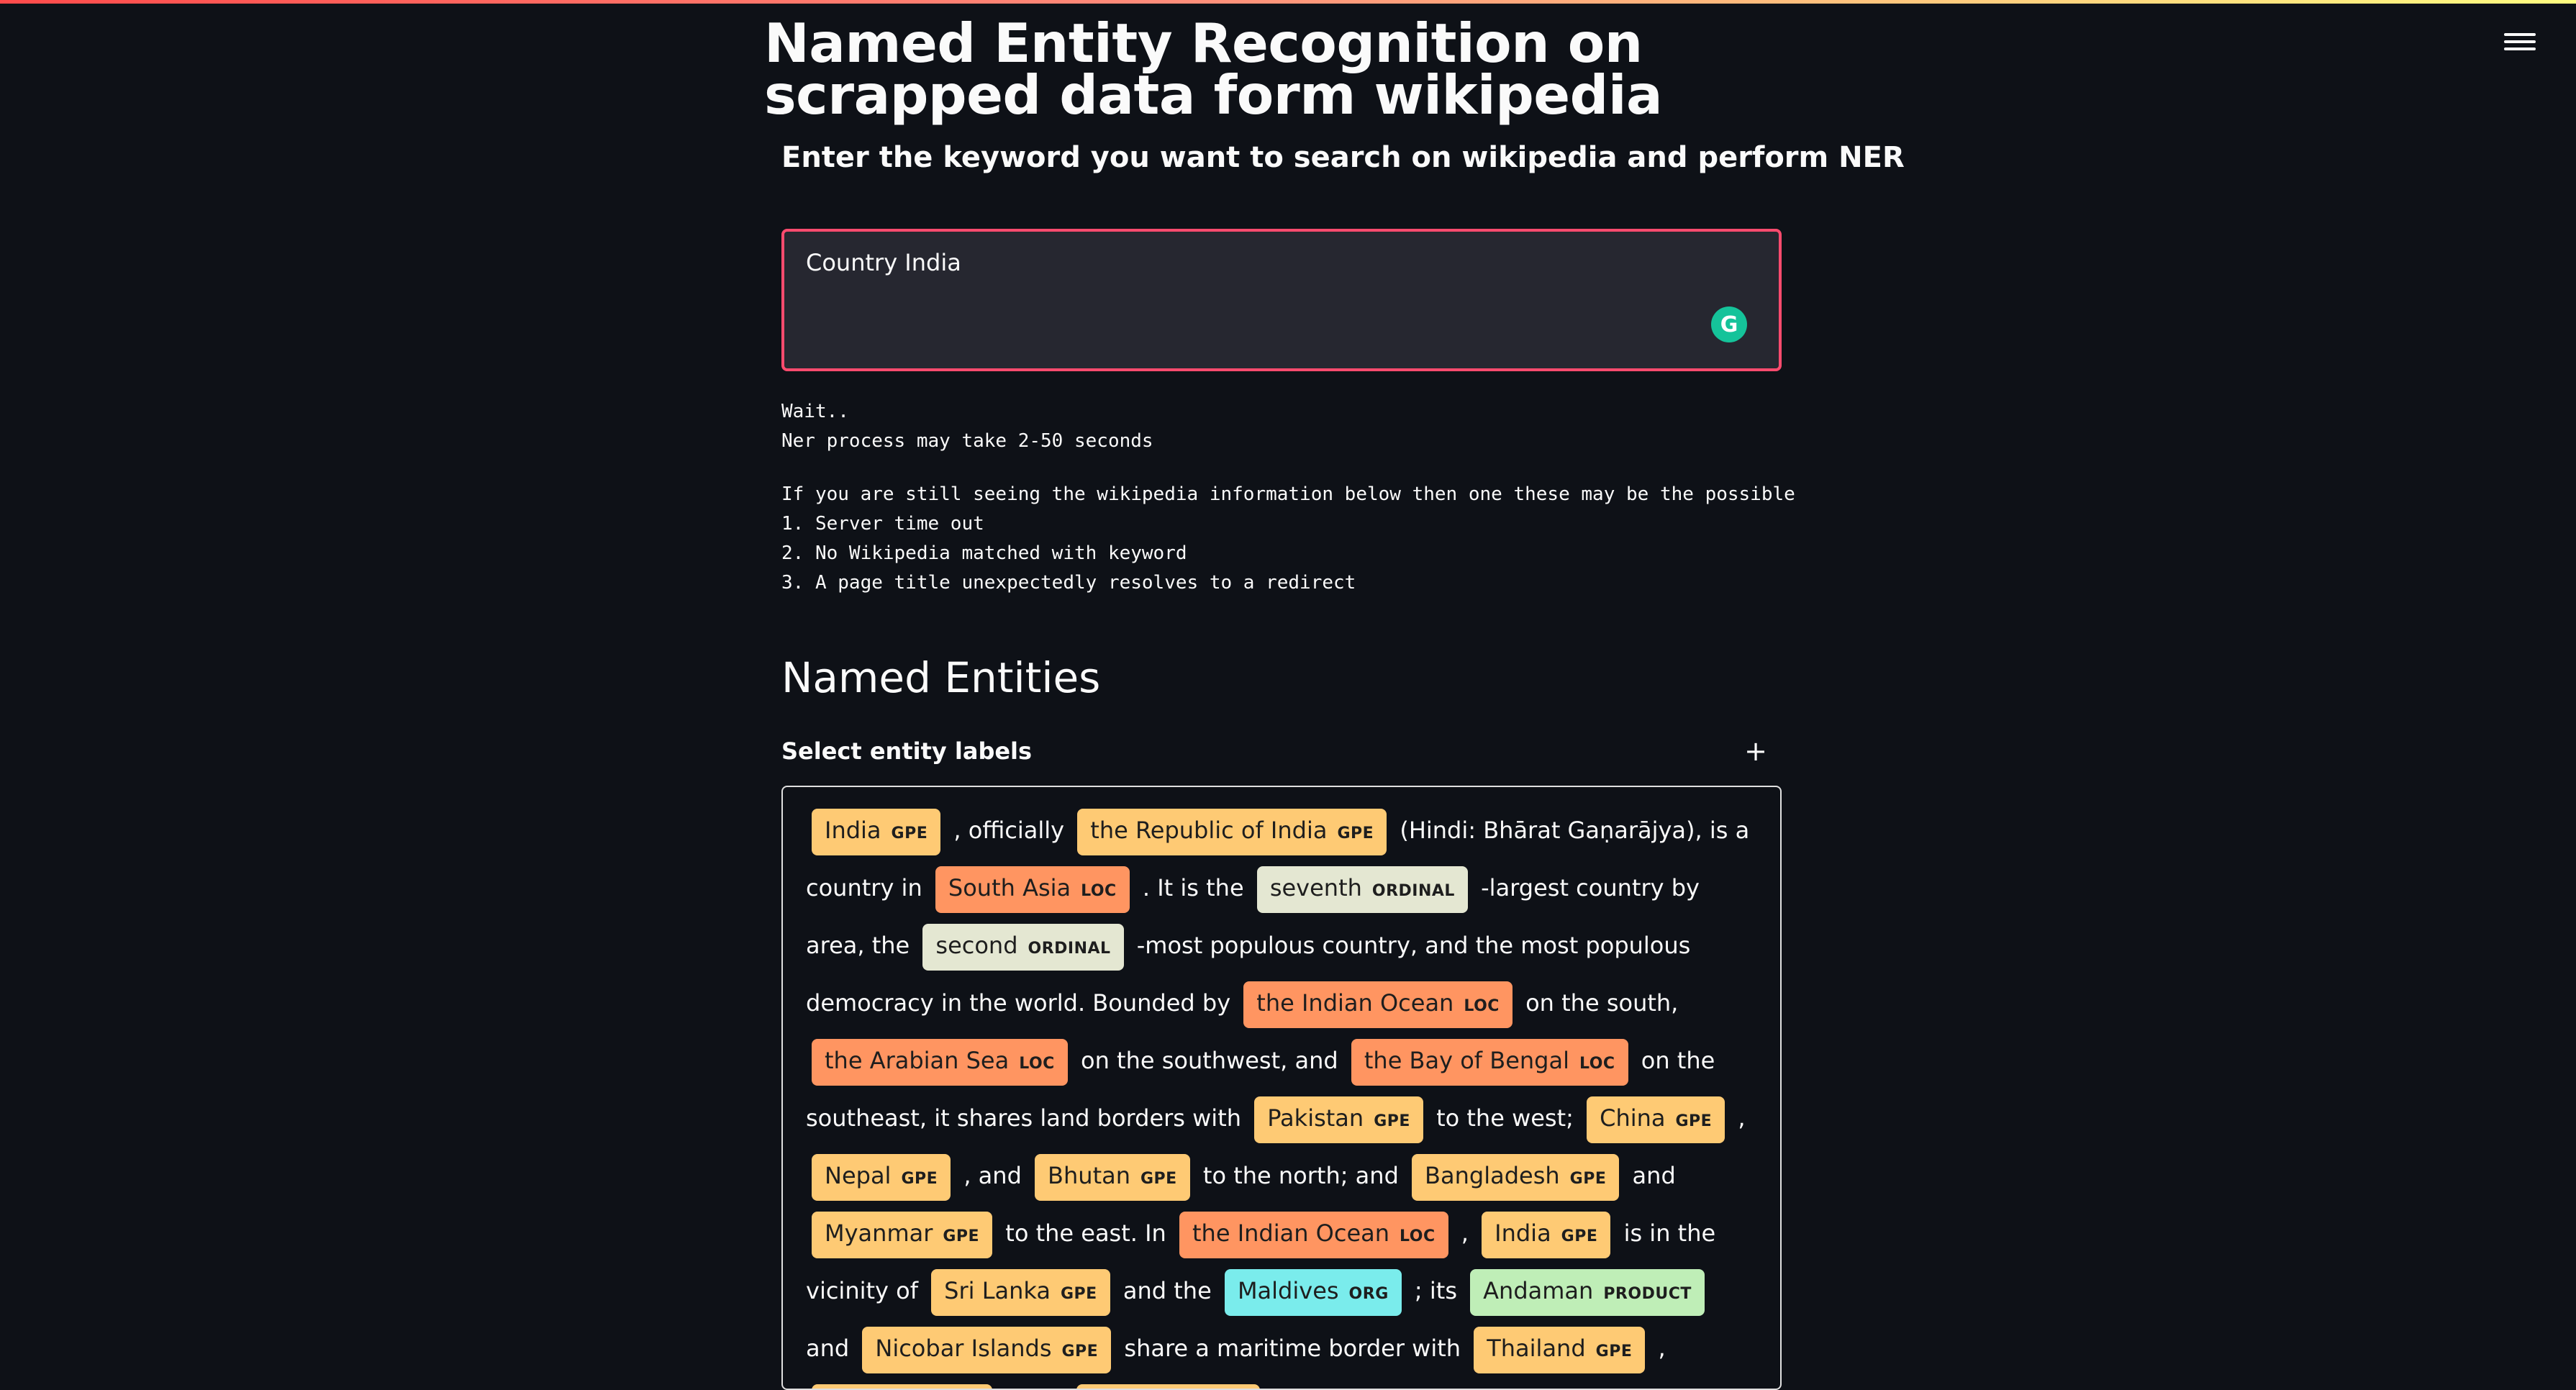  What do you see at coordinates (1210, 1060) in the screenshot?
I see `plain-text: on the southwest, and` at bounding box center [1210, 1060].